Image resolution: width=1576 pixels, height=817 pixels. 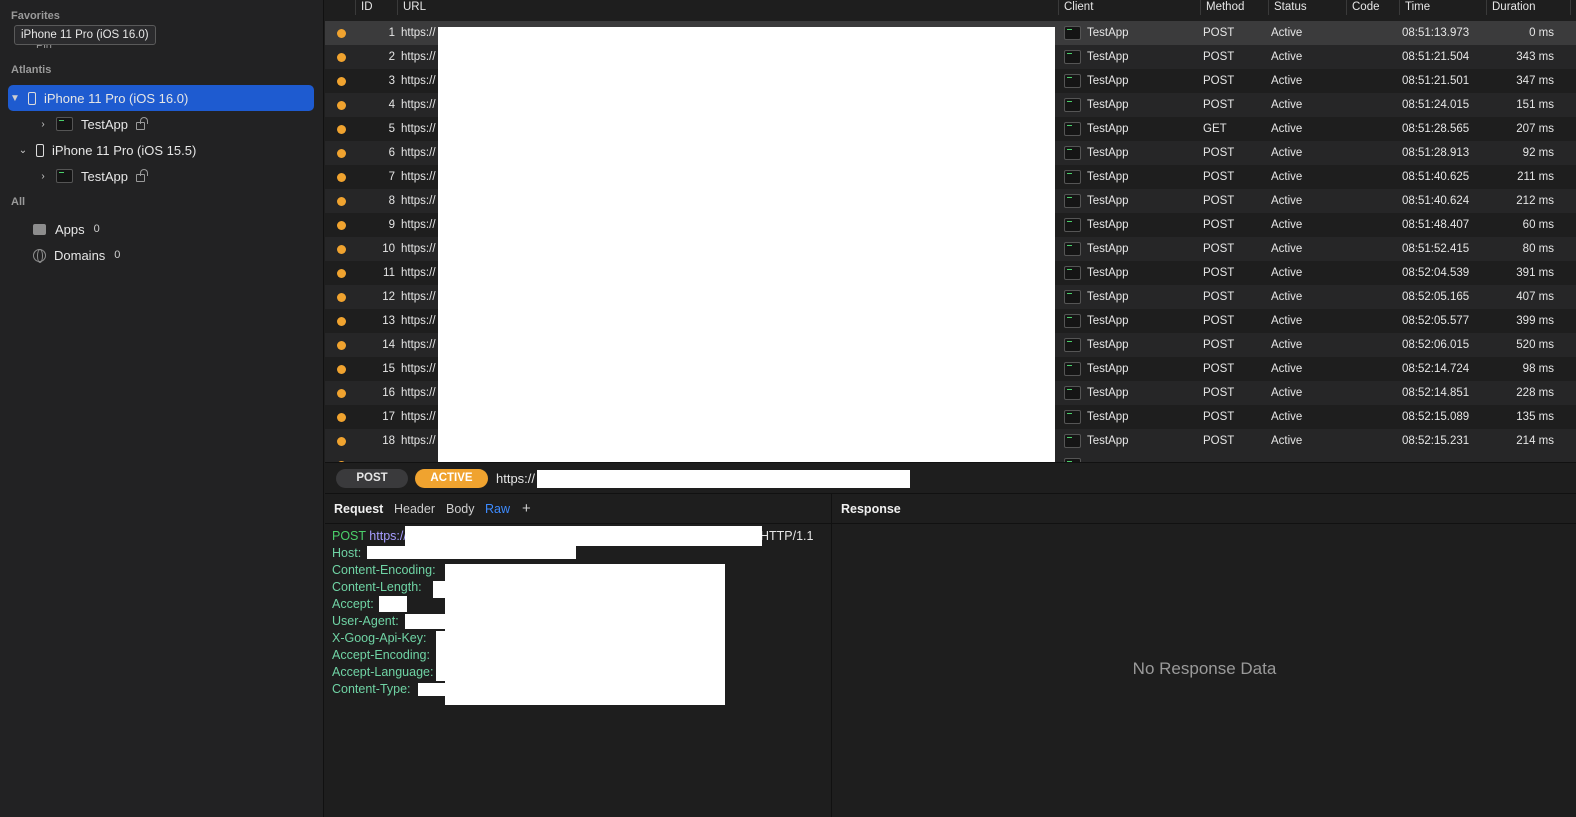 What do you see at coordinates (1538, 369) in the screenshot?
I see `cell-duration: 98 ms` at bounding box center [1538, 369].